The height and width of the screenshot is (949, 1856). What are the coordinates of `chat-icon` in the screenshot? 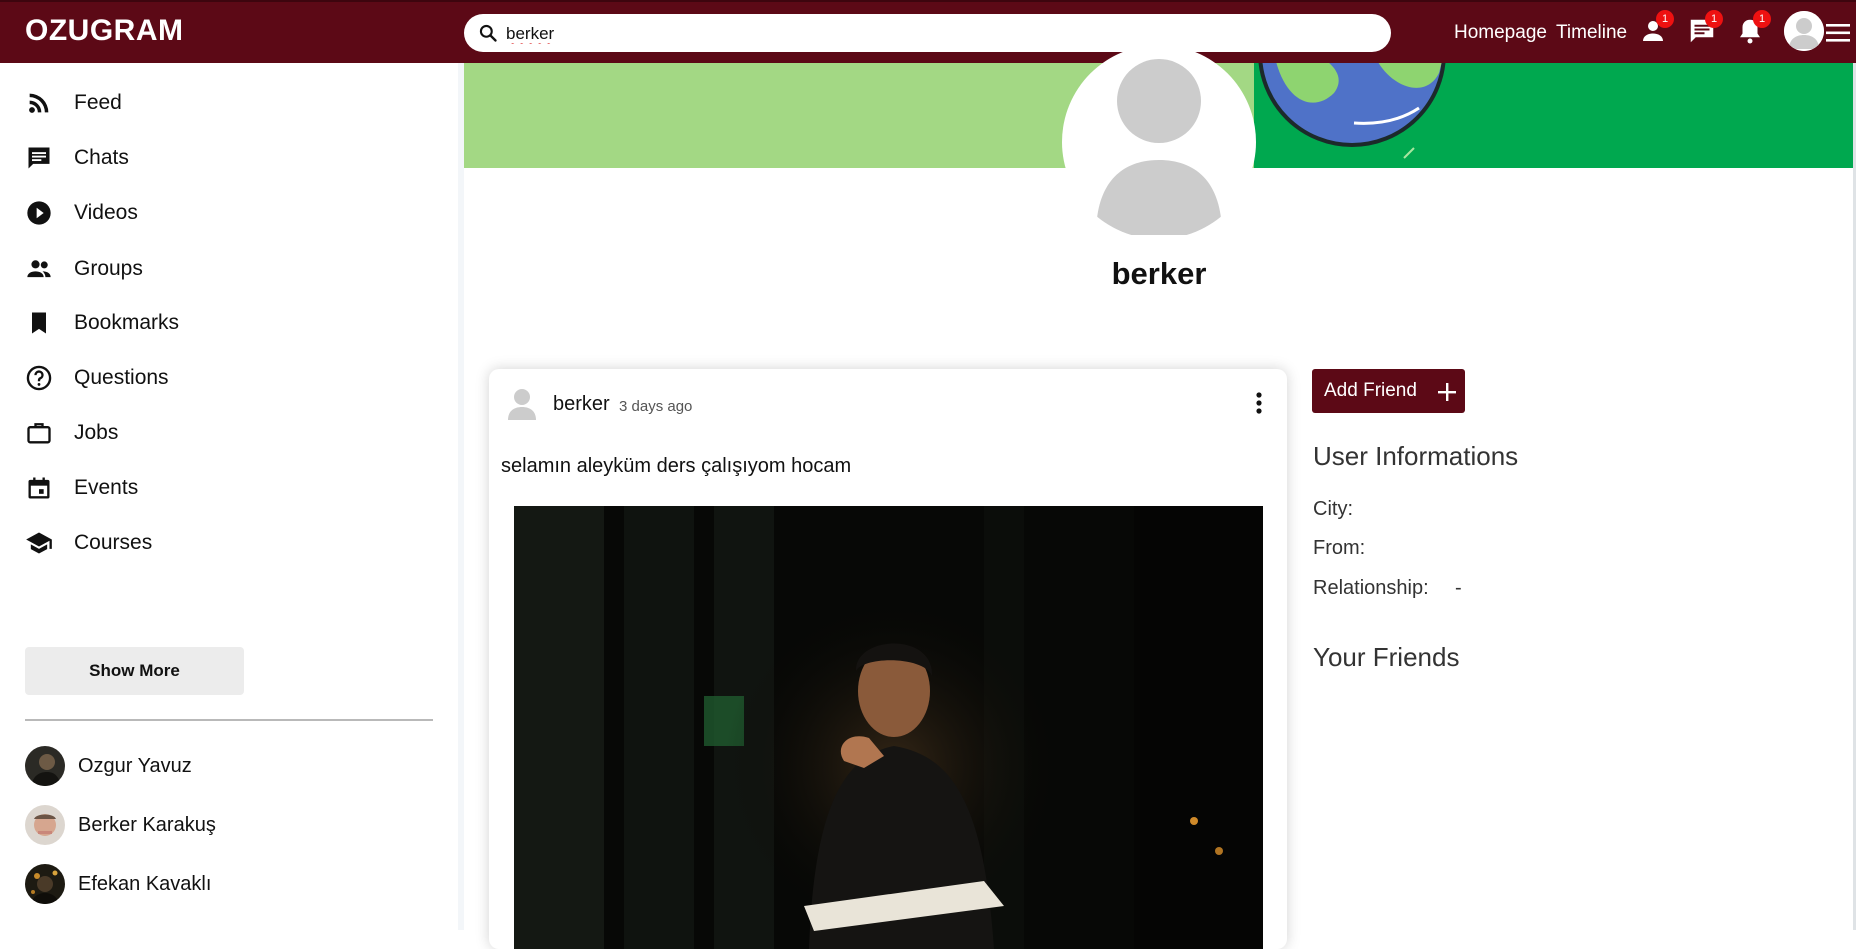 It's located at (39, 158).